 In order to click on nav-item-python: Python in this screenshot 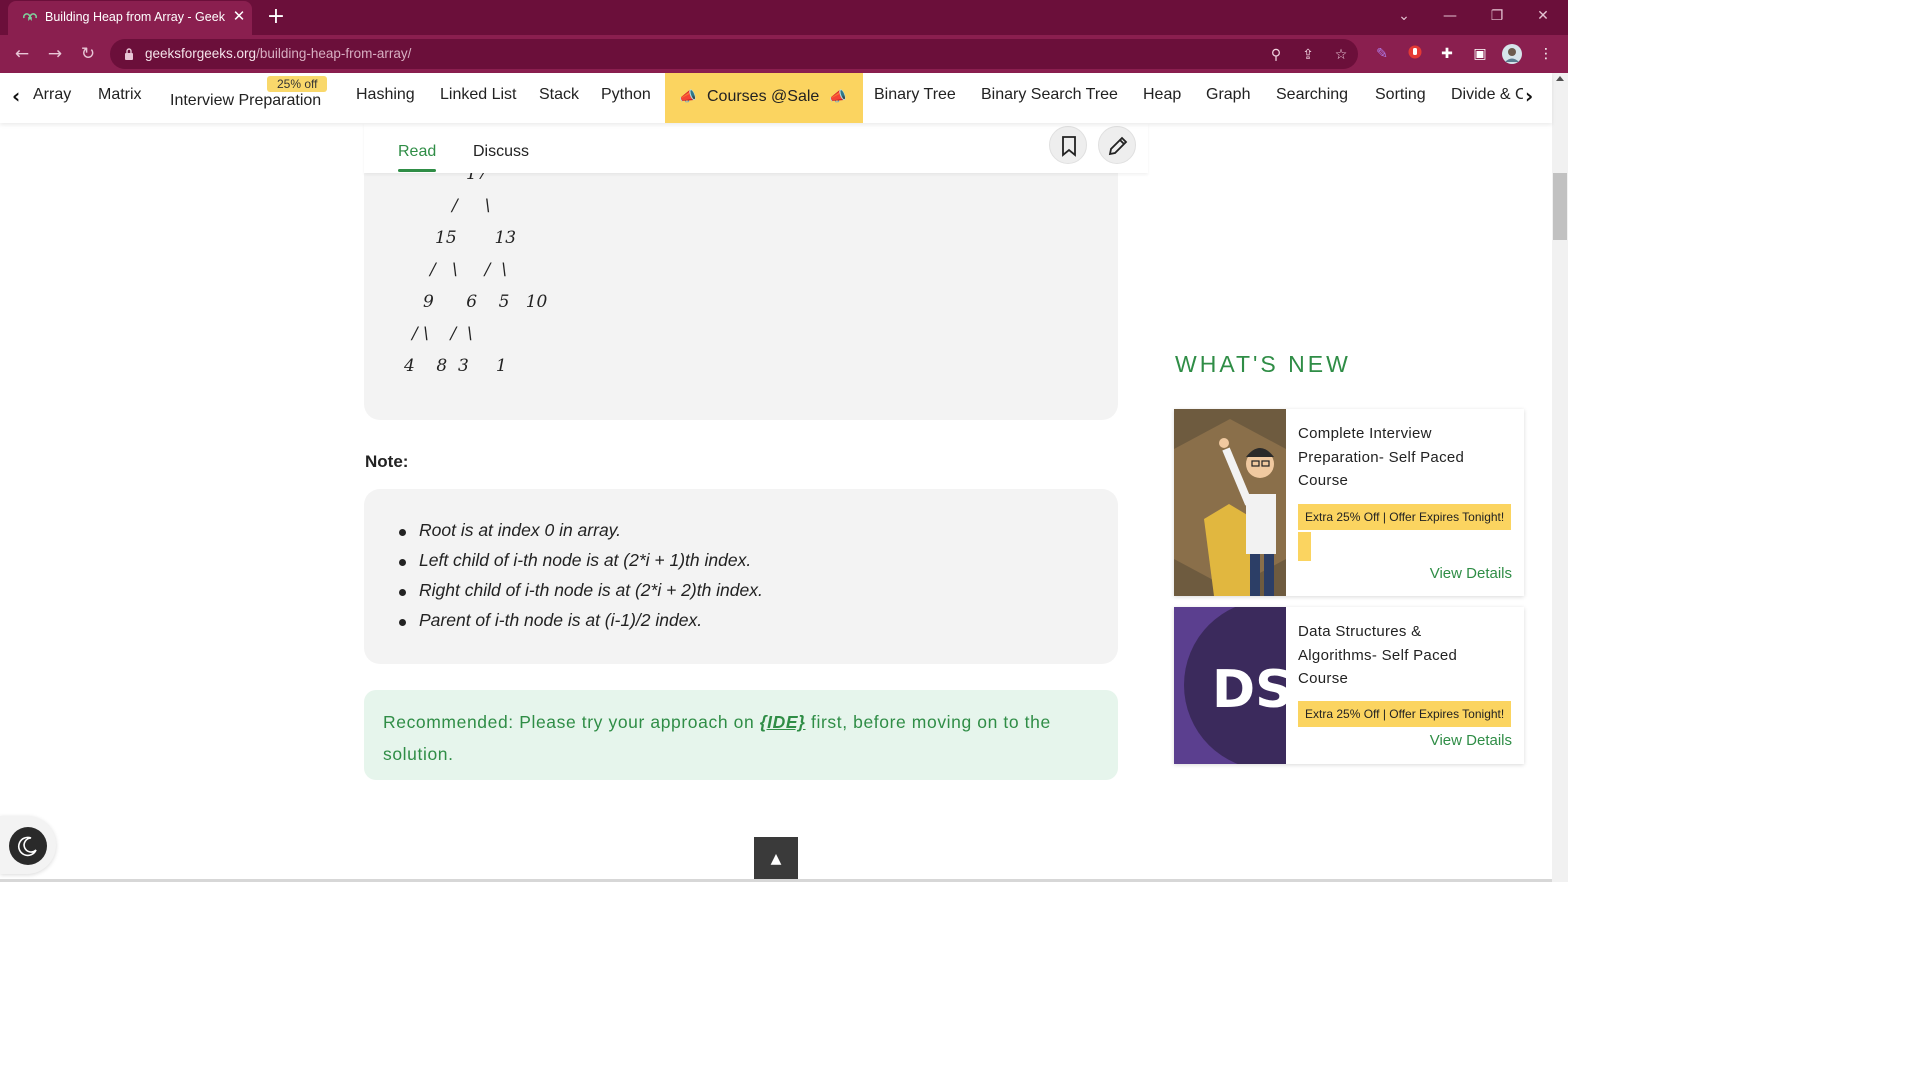, I will do `click(626, 95)`.